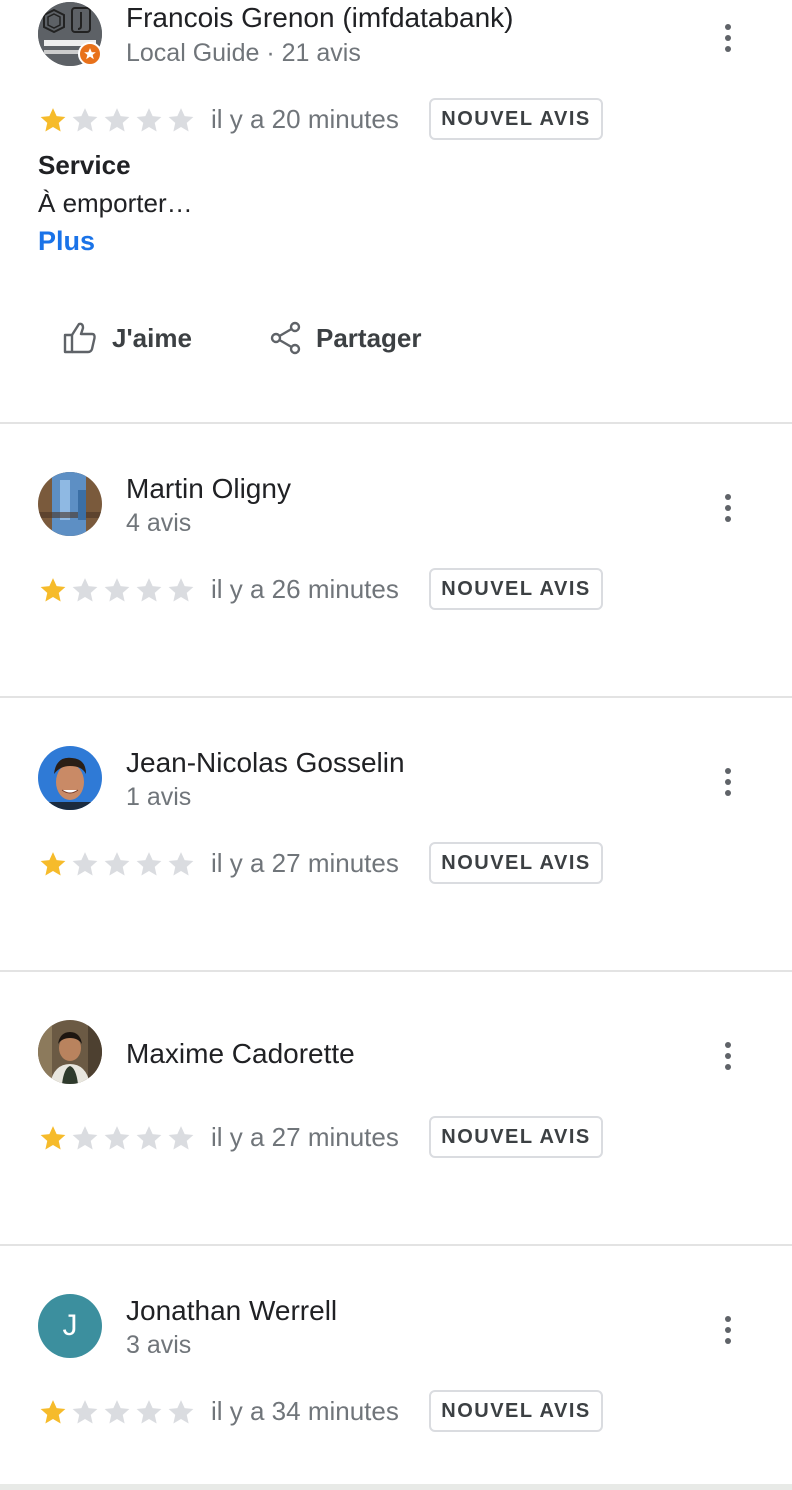 The height and width of the screenshot is (1490, 792). What do you see at coordinates (231, 1311) in the screenshot?
I see `reviewer-name: Jonathan Werrell` at bounding box center [231, 1311].